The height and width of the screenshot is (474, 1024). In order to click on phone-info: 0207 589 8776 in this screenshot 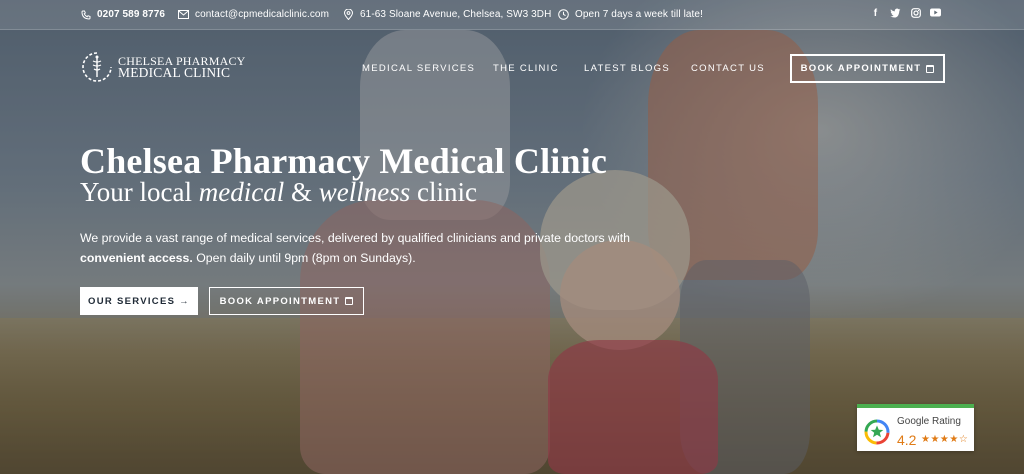, I will do `click(122, 14)`.